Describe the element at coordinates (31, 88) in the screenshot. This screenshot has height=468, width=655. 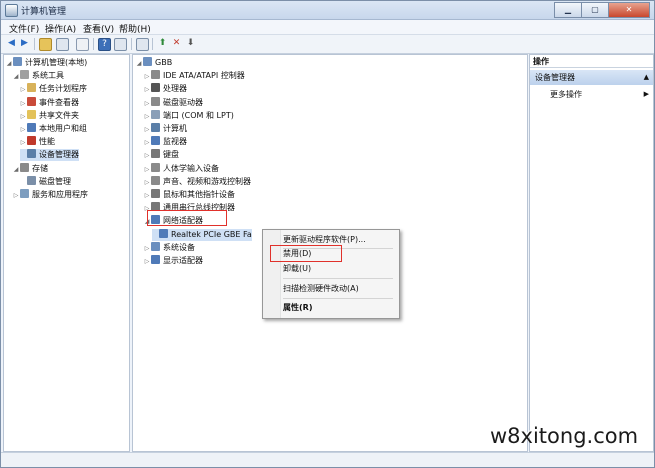
I see `clock-icon` at that location.